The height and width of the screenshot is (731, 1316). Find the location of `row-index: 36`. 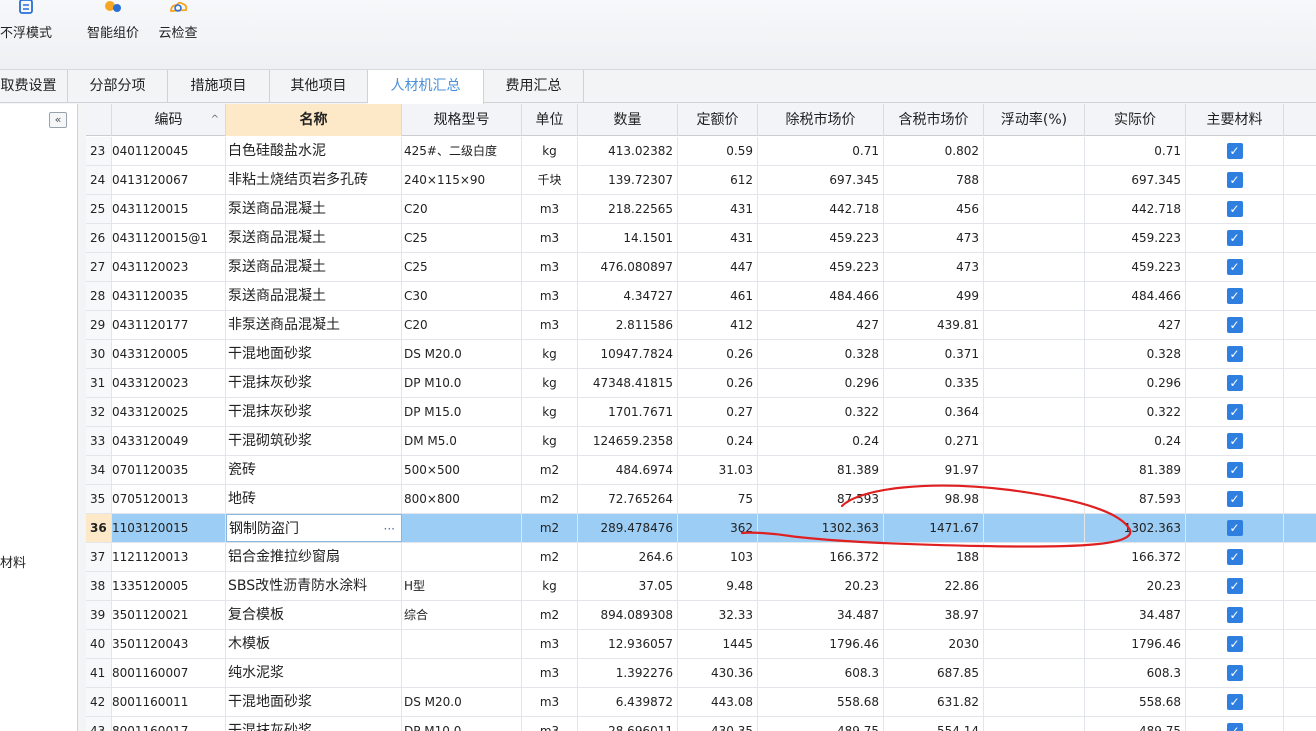

row-index: 36 is located at coordinates (99, 528).